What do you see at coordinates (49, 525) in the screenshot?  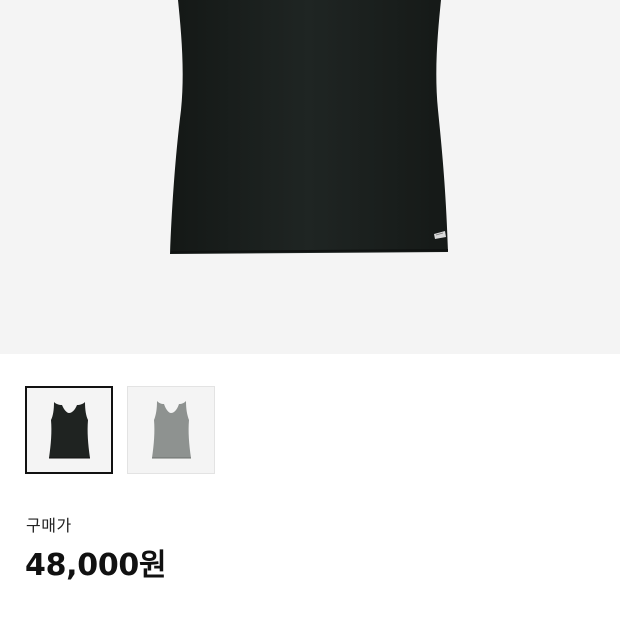 I see `price-label: 구매가` at bounding box center [49, 525].